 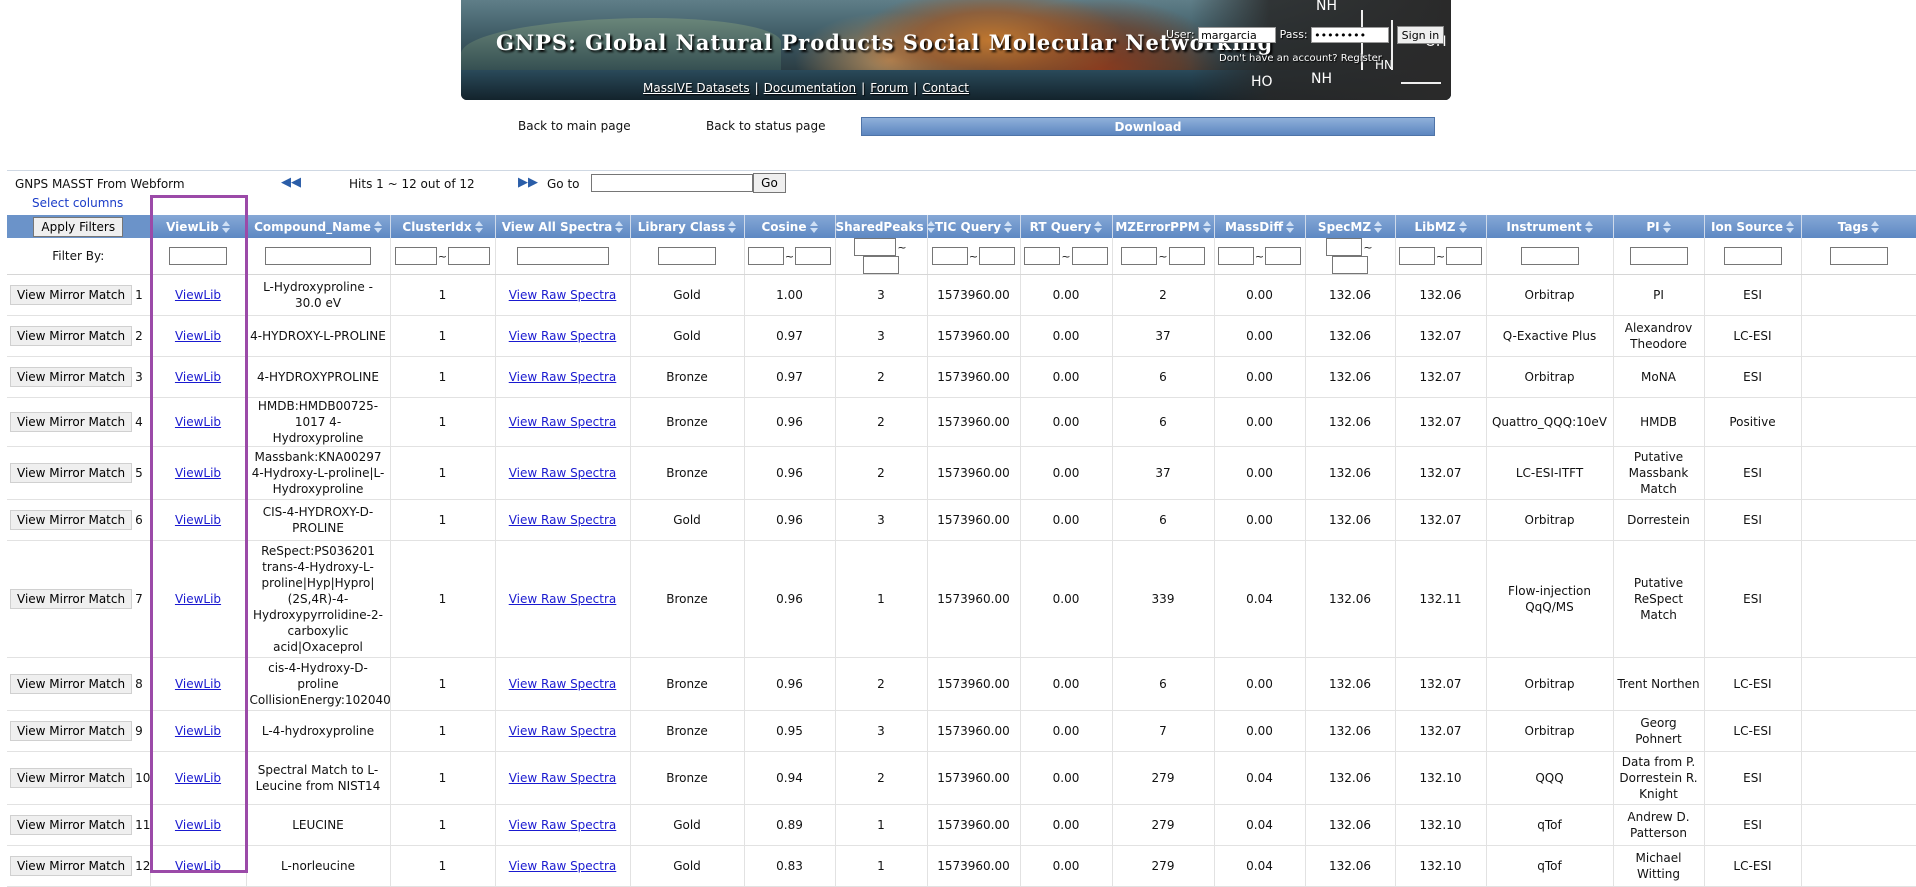 I want to click on go-button: Go, so click(x=769, y=183).